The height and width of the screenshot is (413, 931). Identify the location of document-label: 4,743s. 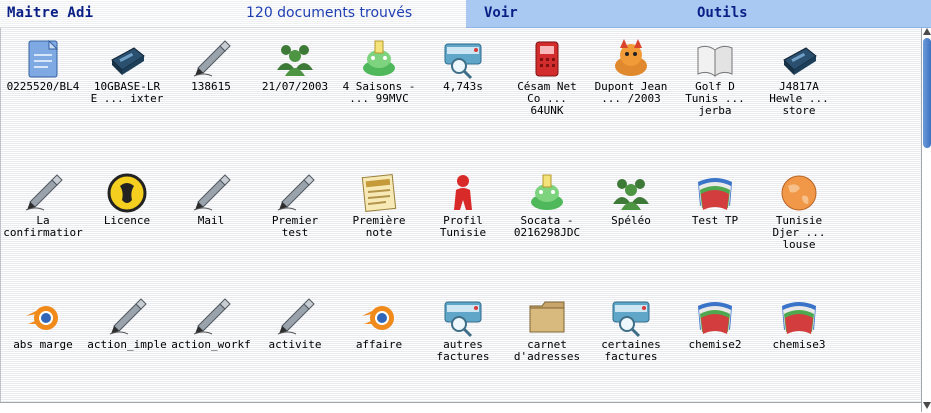
(463, 87).